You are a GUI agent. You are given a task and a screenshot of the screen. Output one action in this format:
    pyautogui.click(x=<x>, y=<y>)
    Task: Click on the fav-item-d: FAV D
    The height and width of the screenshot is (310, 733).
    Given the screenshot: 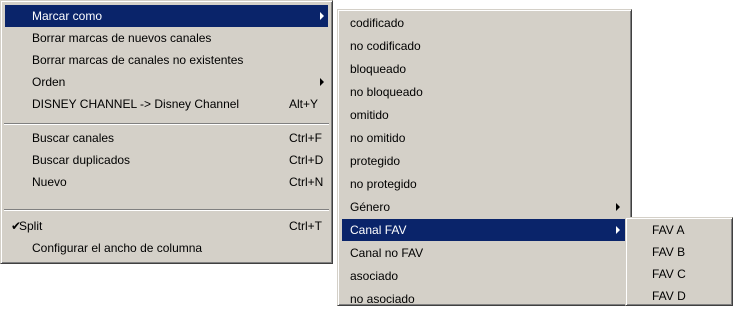 What is the action you would take?
    pyautogui.click(x=680, y=296)
    